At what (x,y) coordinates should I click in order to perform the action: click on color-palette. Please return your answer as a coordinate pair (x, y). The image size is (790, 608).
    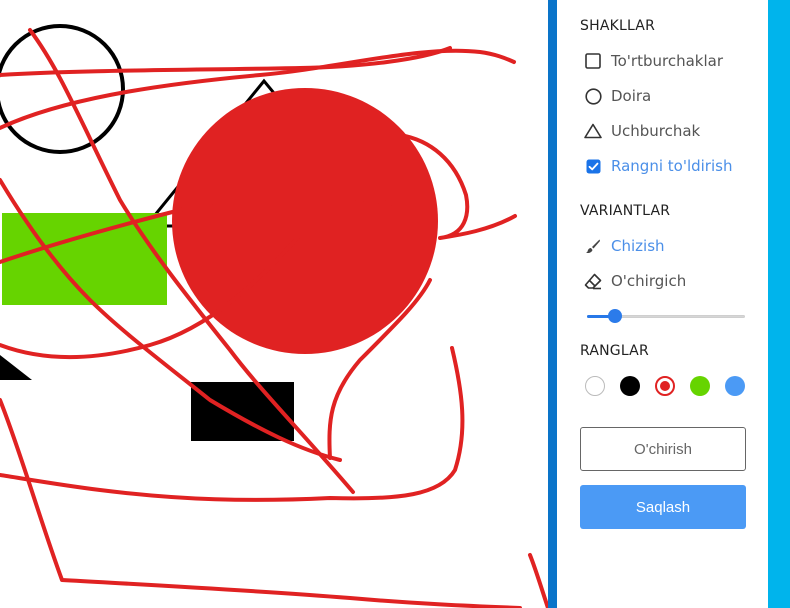
    Looking at the image, I should click on (667, 387).